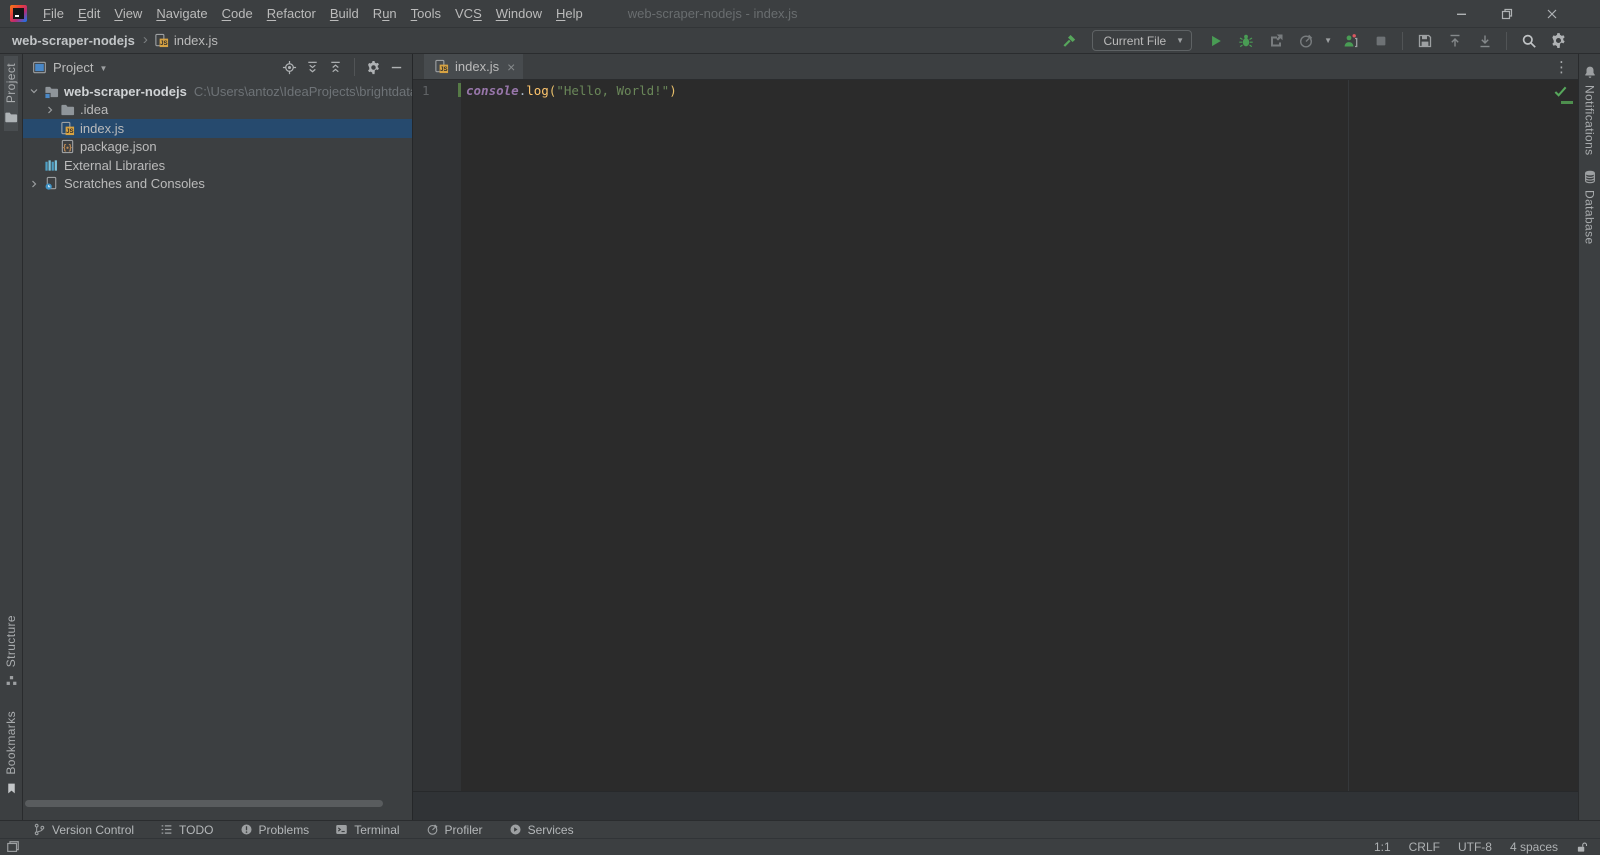  I want to click on services-icon, so click(515, 829).